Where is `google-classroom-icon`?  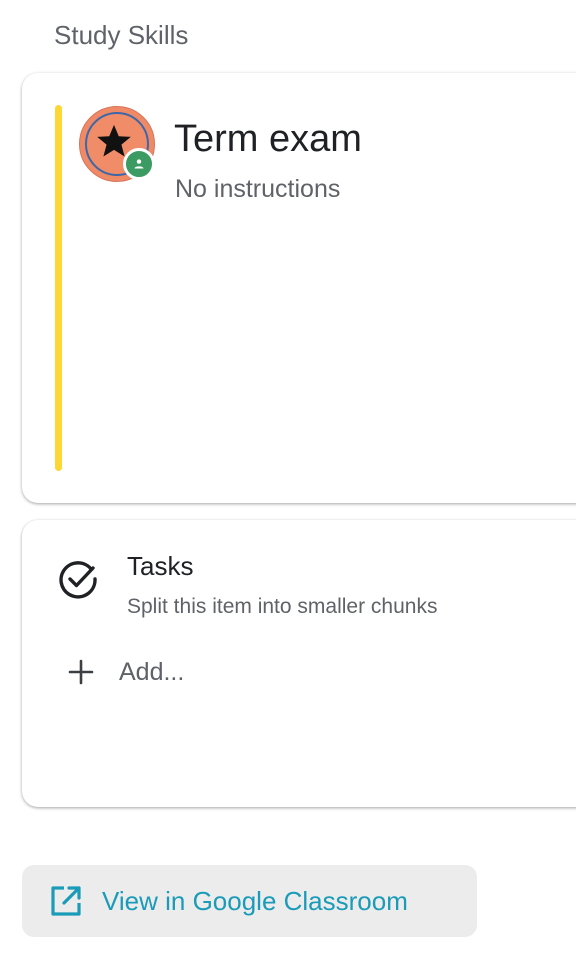 google-classroom-icon is located at coordinates (139, 164).